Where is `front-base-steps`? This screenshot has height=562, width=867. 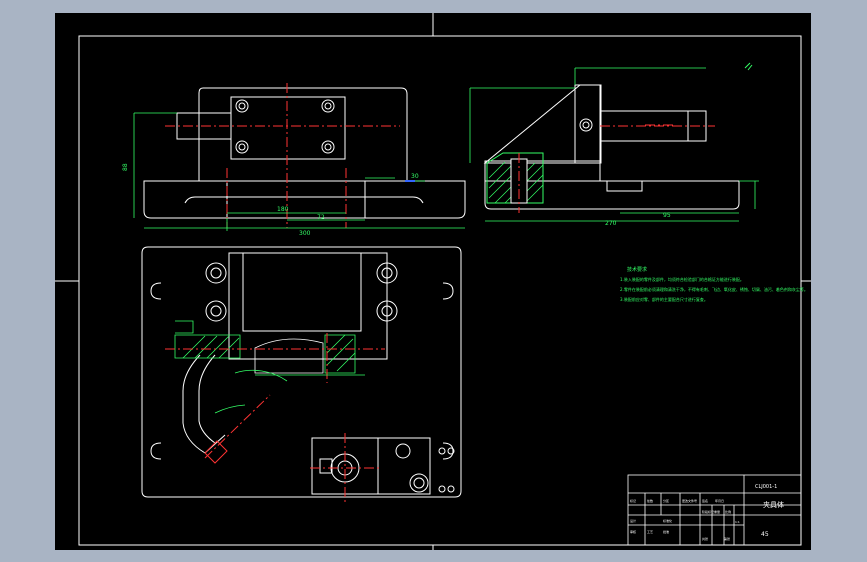 front-base-steps is located at coordinates (304, 185).